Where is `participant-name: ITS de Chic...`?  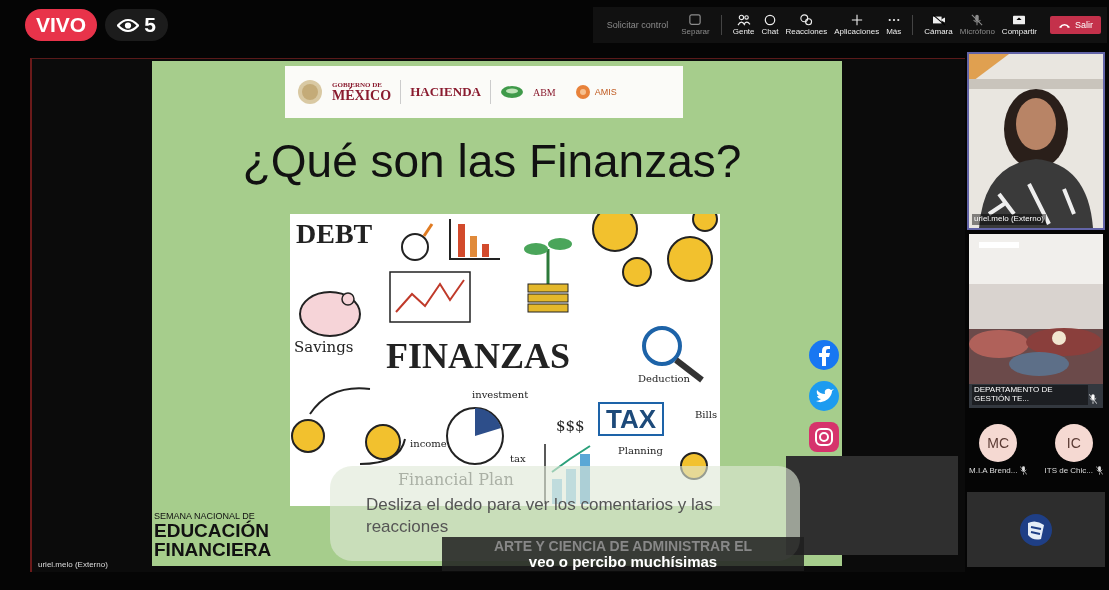
participant-name: ITS de Chic... is located at coordinates (1068, 470).